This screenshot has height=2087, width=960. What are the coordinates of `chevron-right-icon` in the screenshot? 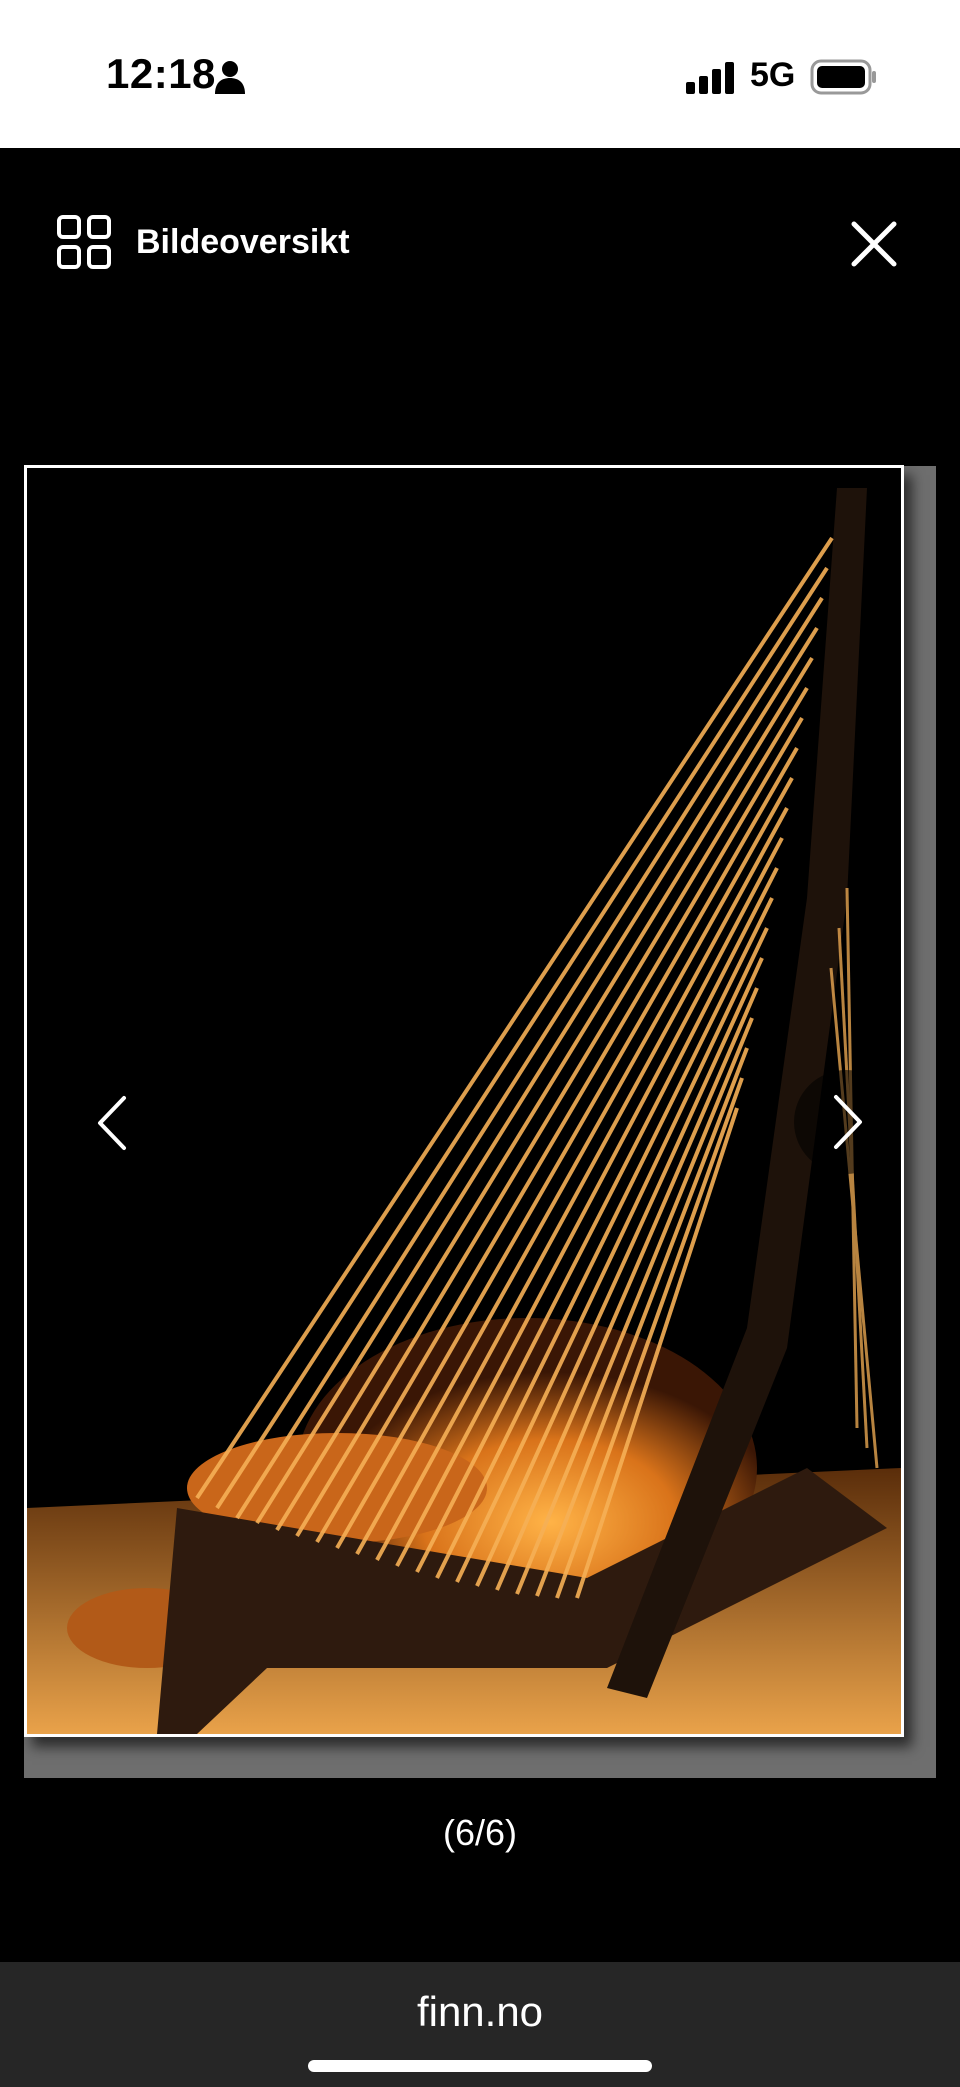 It's located at (848, 1122).